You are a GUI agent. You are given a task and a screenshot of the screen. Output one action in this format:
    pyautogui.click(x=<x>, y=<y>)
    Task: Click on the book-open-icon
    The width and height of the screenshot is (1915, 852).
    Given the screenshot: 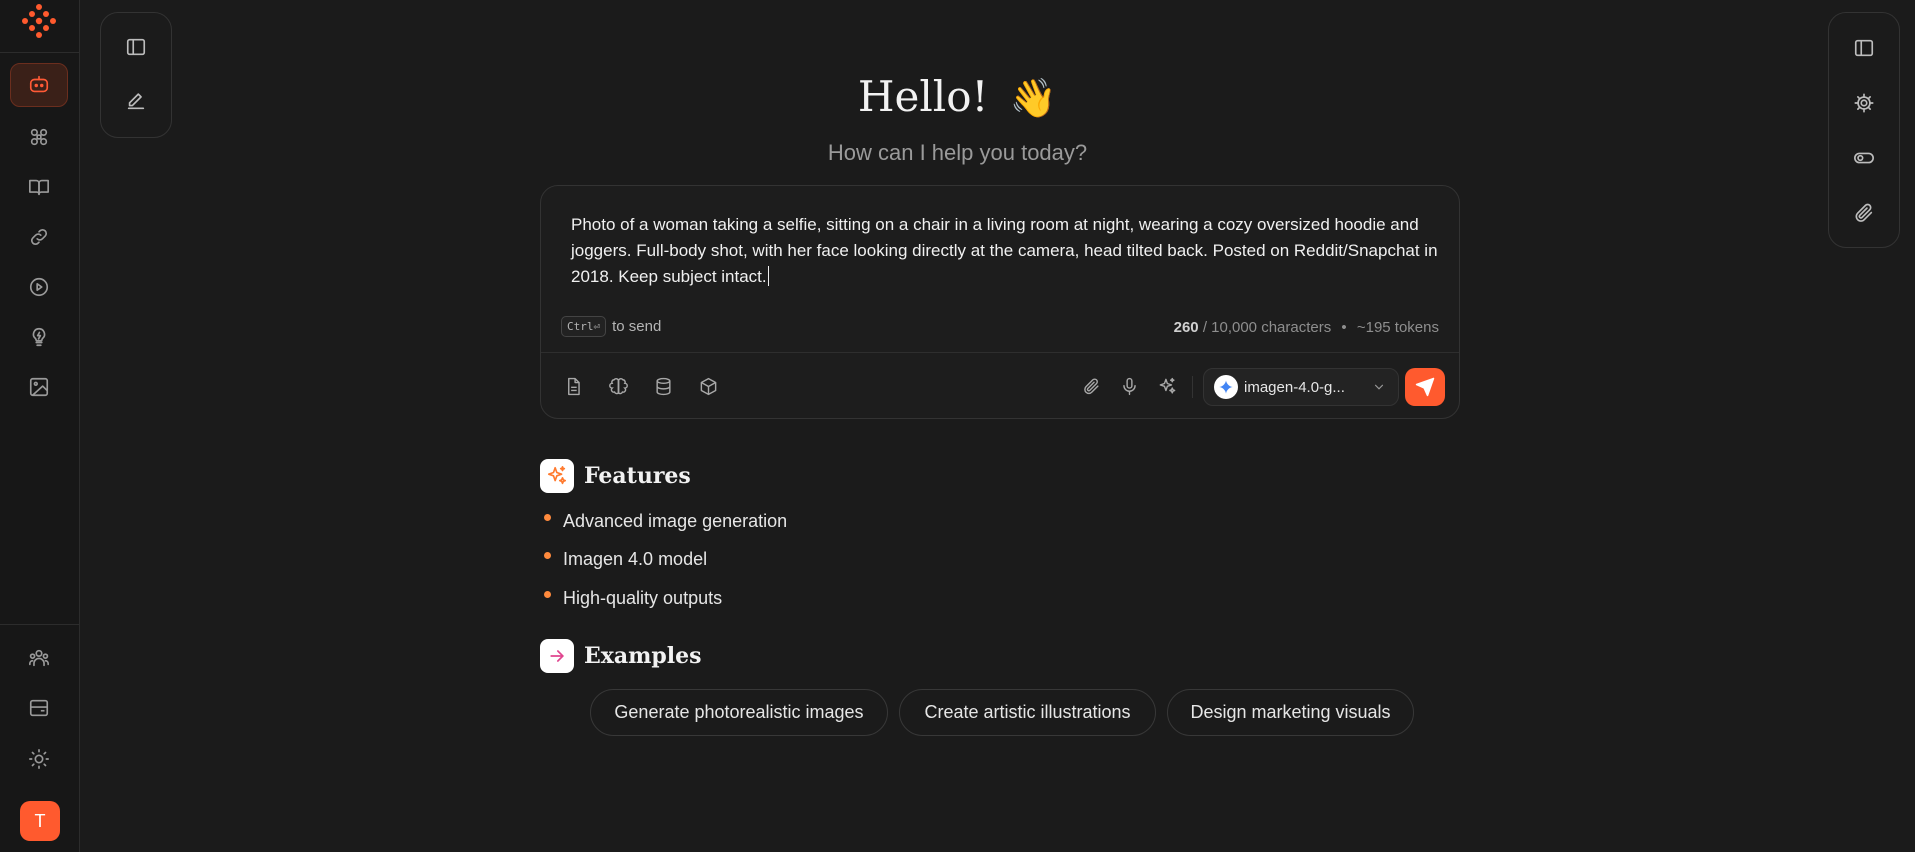 What is the action you would take?
    pyautogui.click(x=39, y=187)
    